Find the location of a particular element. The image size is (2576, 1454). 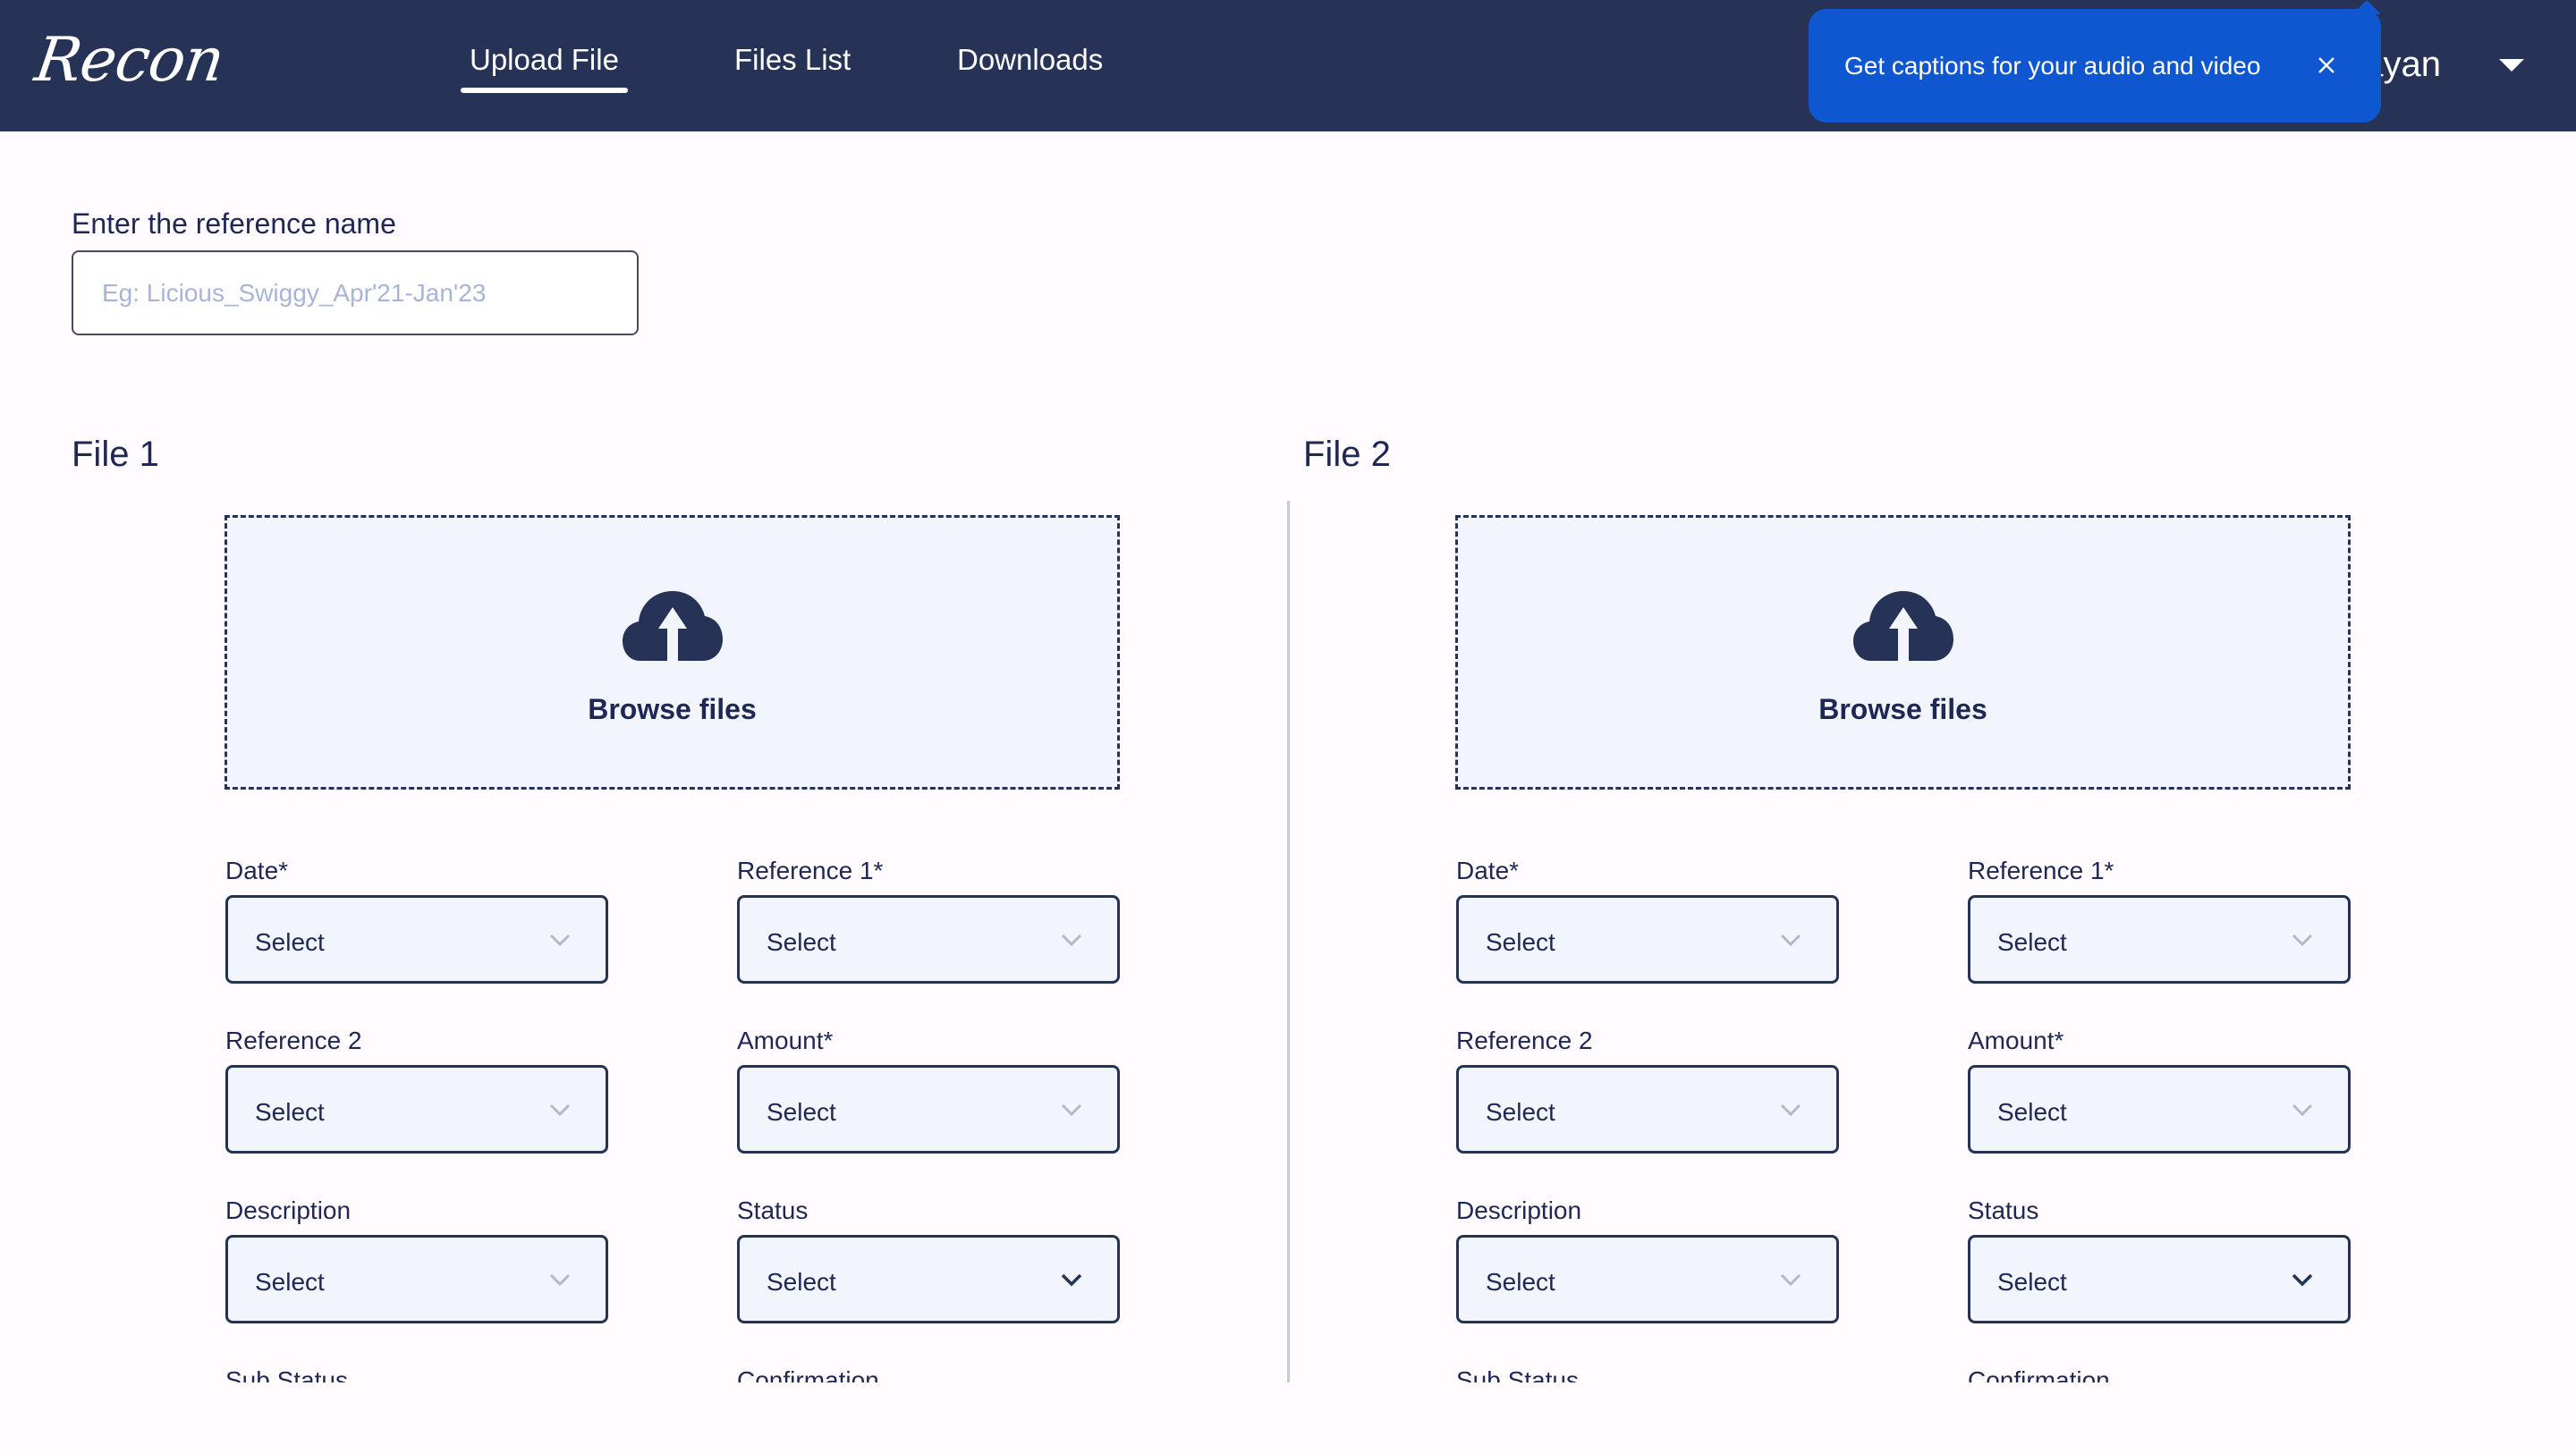

close-icon is located at coordinates (2326, 65).